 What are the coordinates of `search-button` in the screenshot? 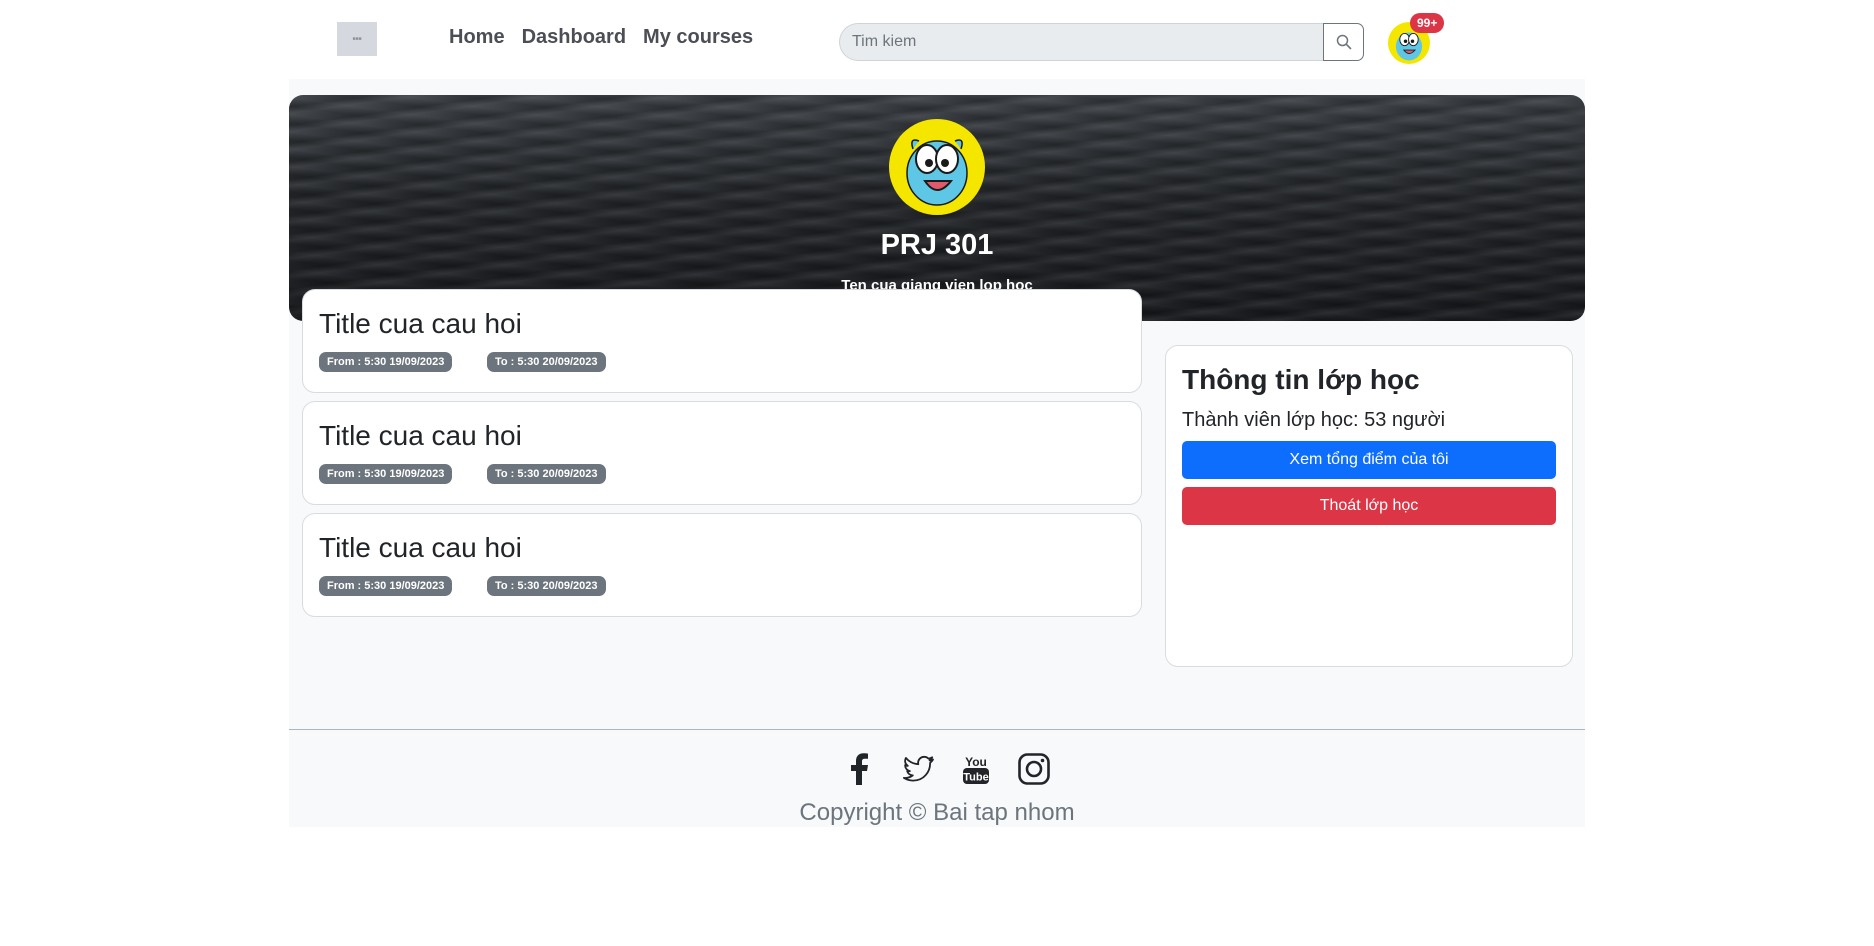 It's located at (1343, 42).